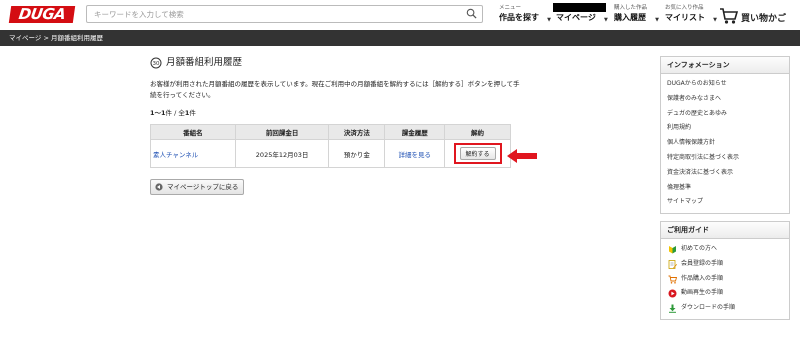 The width and height of the screenshot is (800, 348). I want to click on sidebar-item-ethics: 倫理基準, so click(725, 188).